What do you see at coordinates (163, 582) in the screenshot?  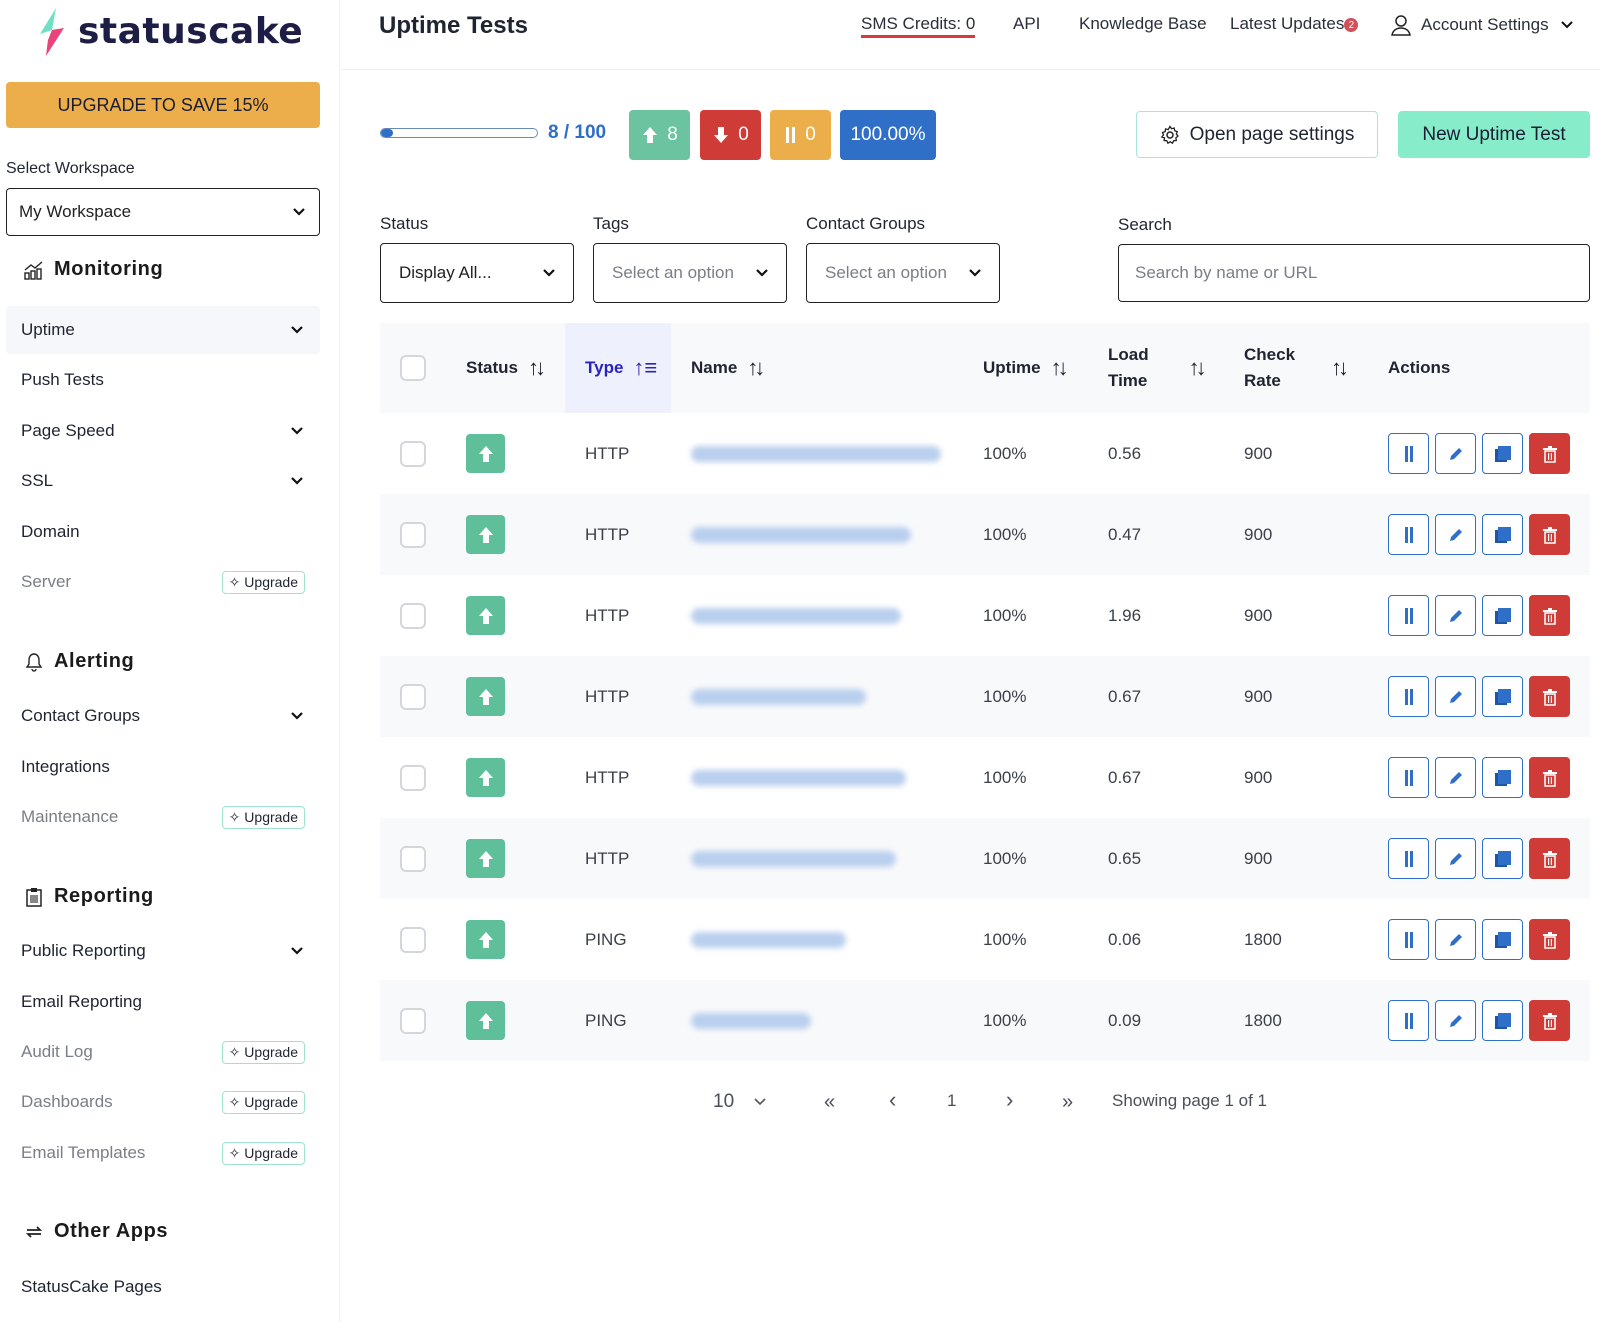 I see `sidebar-item-server: Server ✧ Upgrade` at bounding box center [163, 582].